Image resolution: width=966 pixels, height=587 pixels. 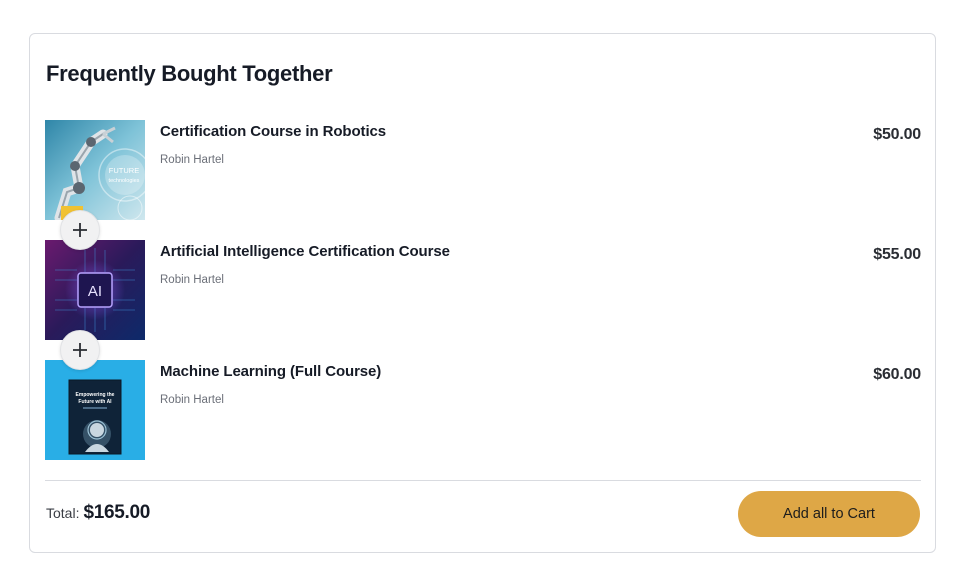 What do you see at coordinates (829, 514) in the screenshot?
I see `add-all-to-cart-button: Add all to Cart` at bounding box center [829, 514].